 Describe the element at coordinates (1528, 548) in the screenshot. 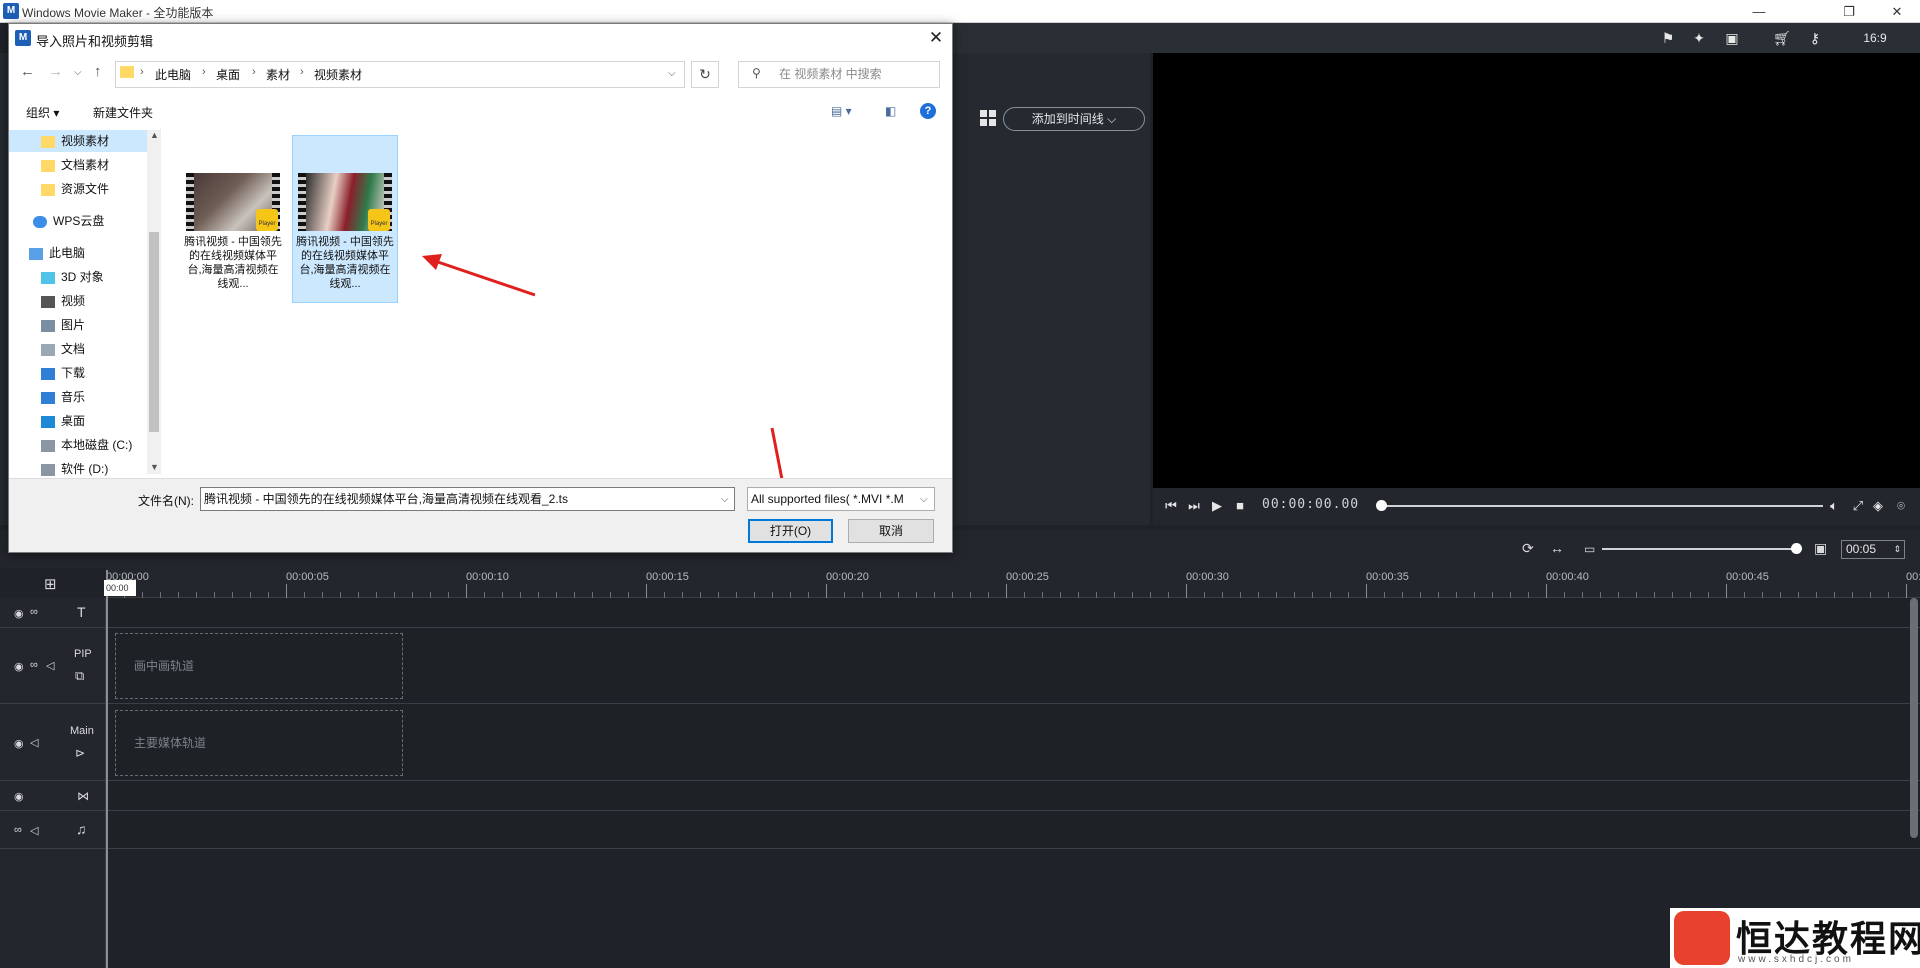

I see `loop-icon: ⟳` at that location.